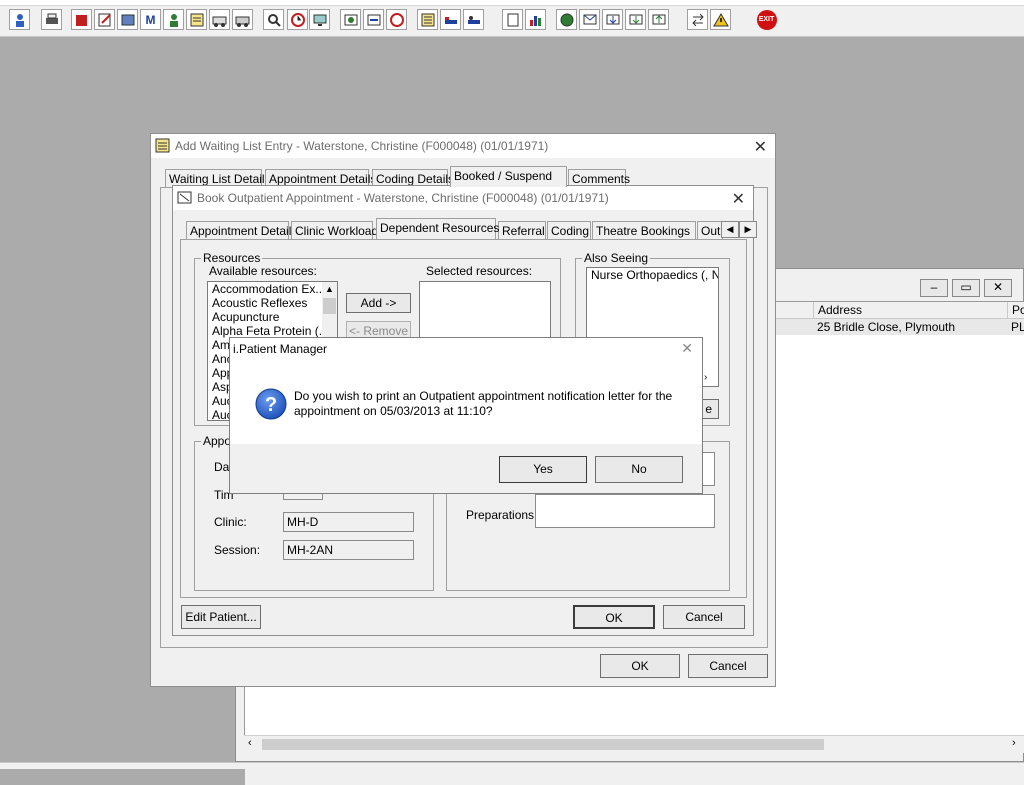 This screenshot has width=1024, height=785. Describe the element at coordinates (473, 19) in the screenshot. I see `ward-icon` at that location.